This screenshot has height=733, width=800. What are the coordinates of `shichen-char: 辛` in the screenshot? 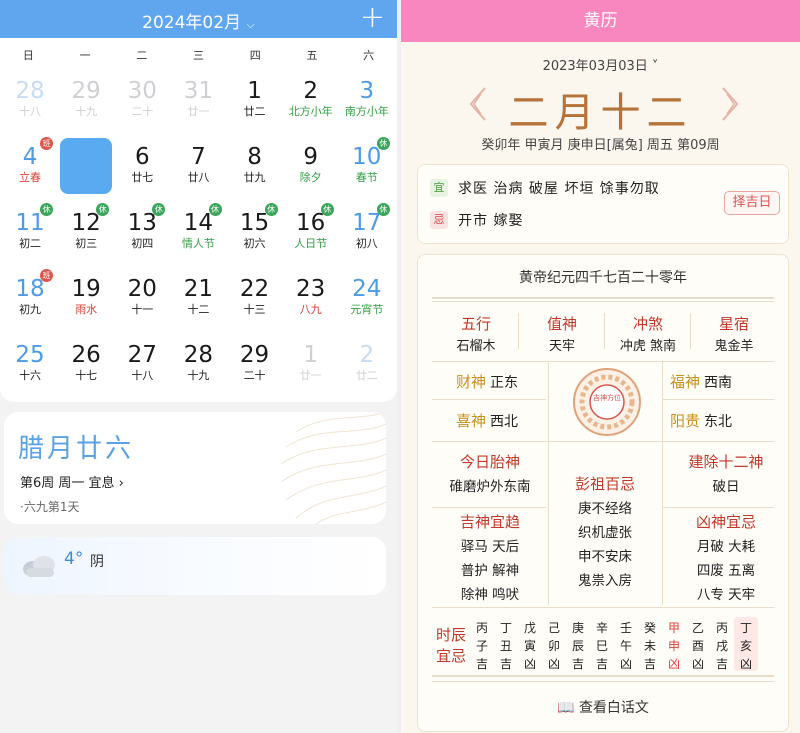 It's located at (601, 628).